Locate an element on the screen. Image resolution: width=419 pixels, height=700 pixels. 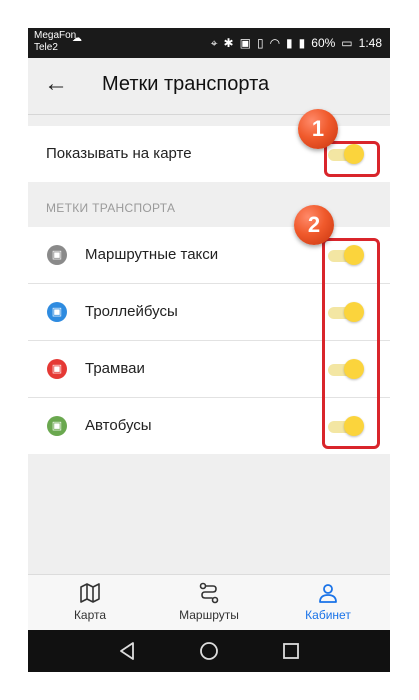
back-arrow-icon: ← is located at coordinates (56, 84).